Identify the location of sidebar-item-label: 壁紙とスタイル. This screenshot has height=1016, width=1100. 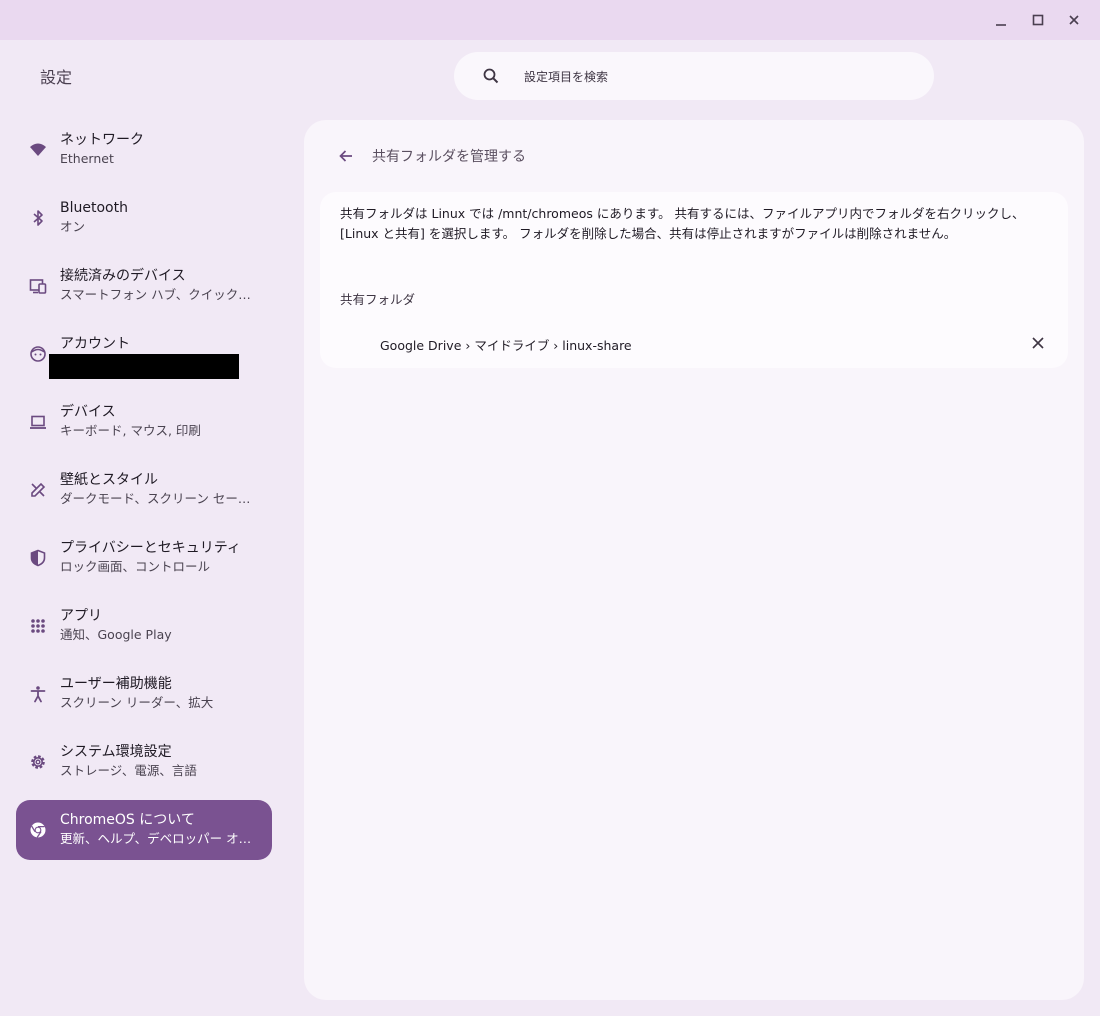
(109, 480).